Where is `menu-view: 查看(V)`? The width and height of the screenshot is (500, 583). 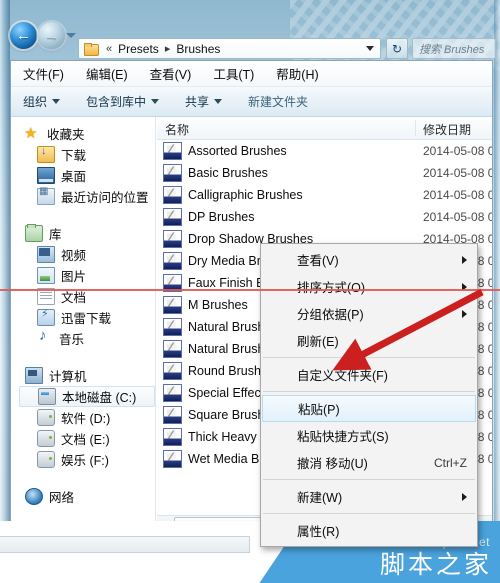 menu-view: 查看(V) is located at coordinates (171, 73).